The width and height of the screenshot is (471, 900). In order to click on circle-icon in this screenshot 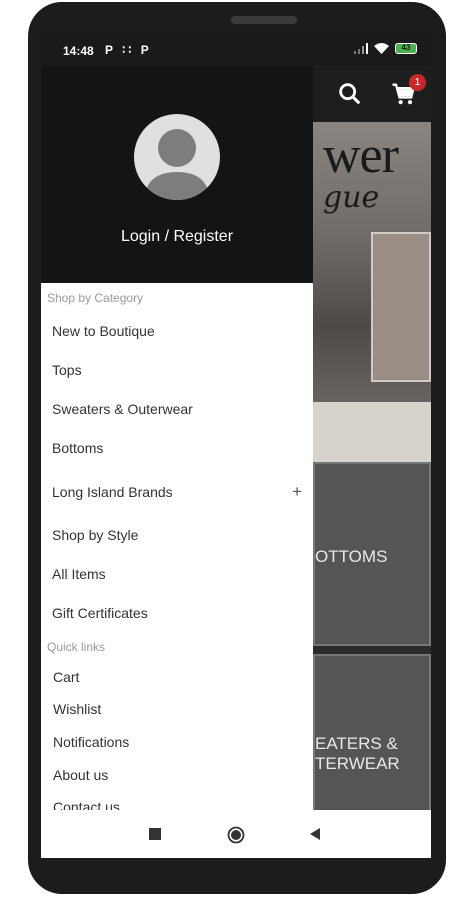, I will do `click(236, 835)`.